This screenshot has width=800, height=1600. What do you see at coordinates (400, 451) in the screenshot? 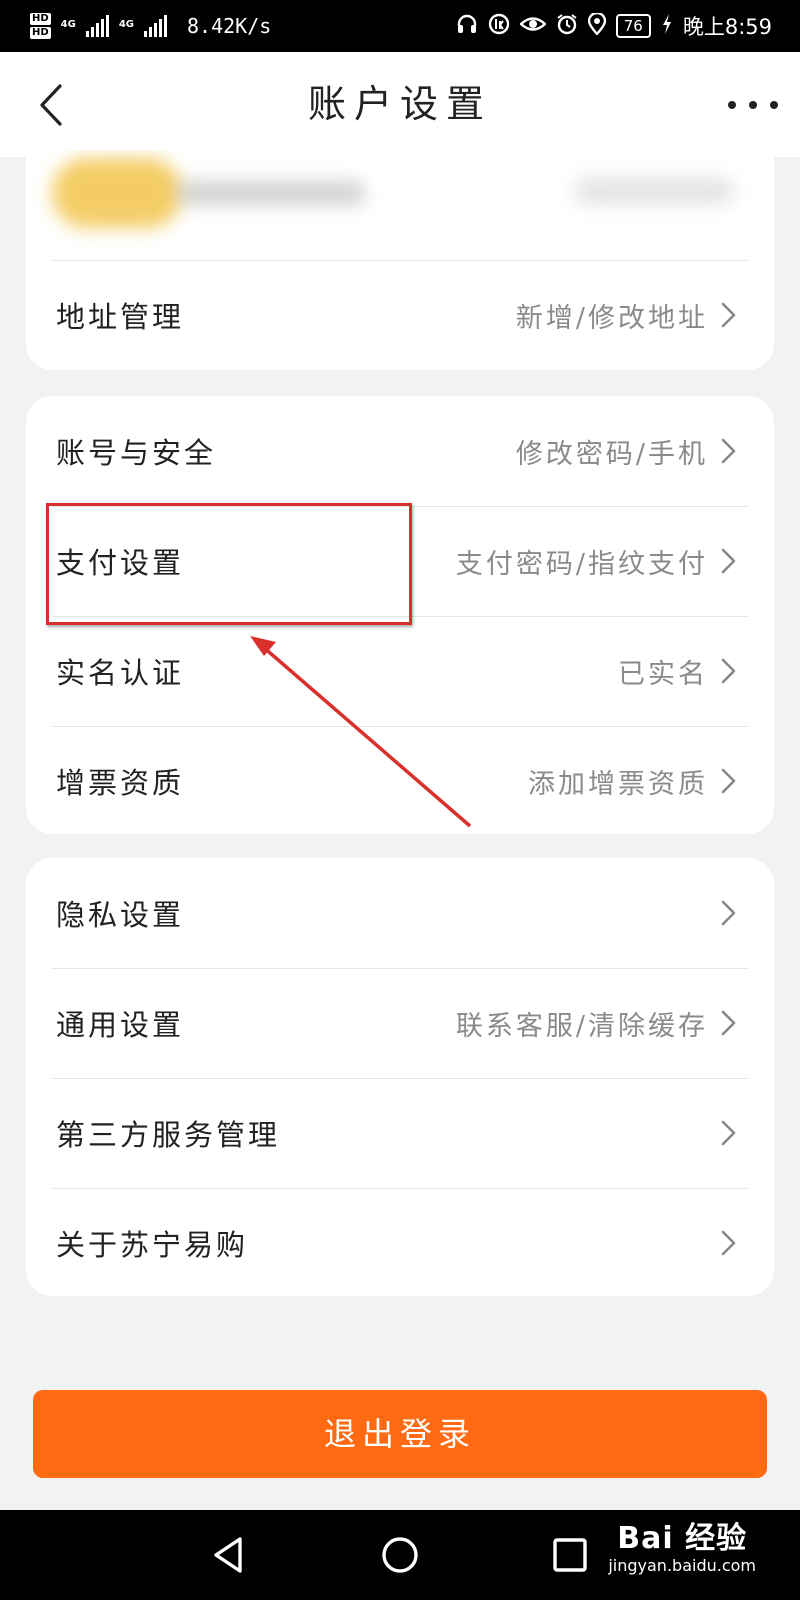
I see `settings-row-account-security: 账号与安全 修改密码/手机` at bounding box center [400, 451].